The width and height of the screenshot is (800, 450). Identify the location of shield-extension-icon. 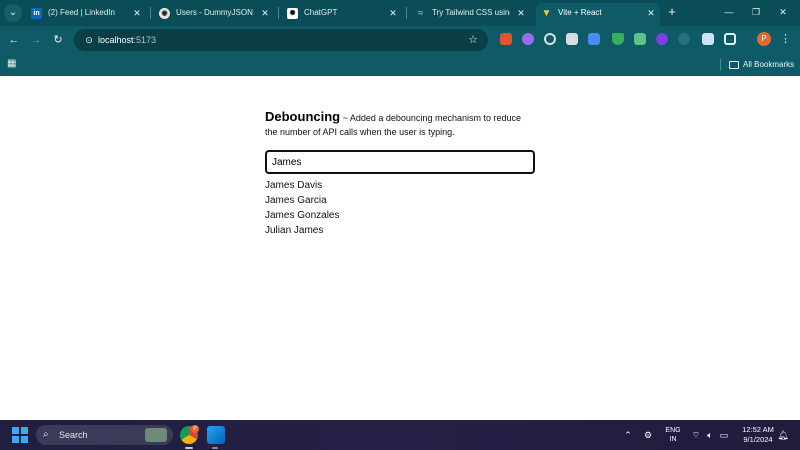
(618, 39).